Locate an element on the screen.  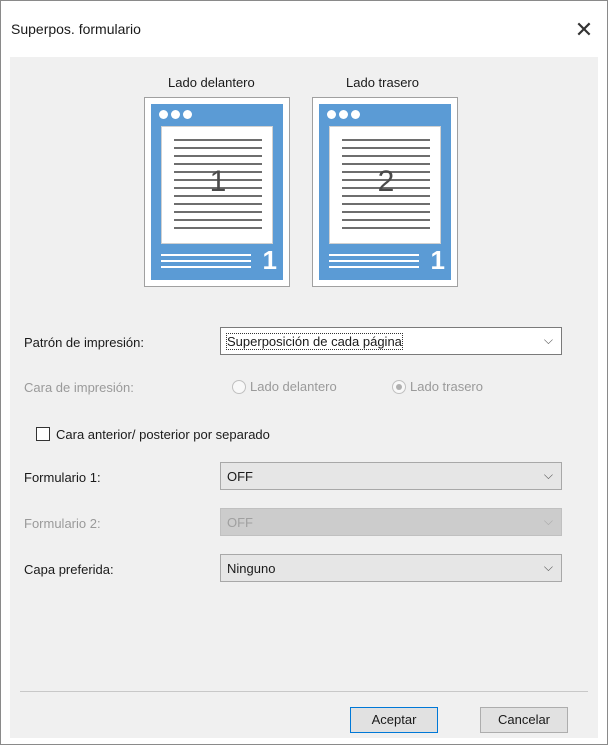
front-corner-number: 1 is located at coordinates (269, 260).